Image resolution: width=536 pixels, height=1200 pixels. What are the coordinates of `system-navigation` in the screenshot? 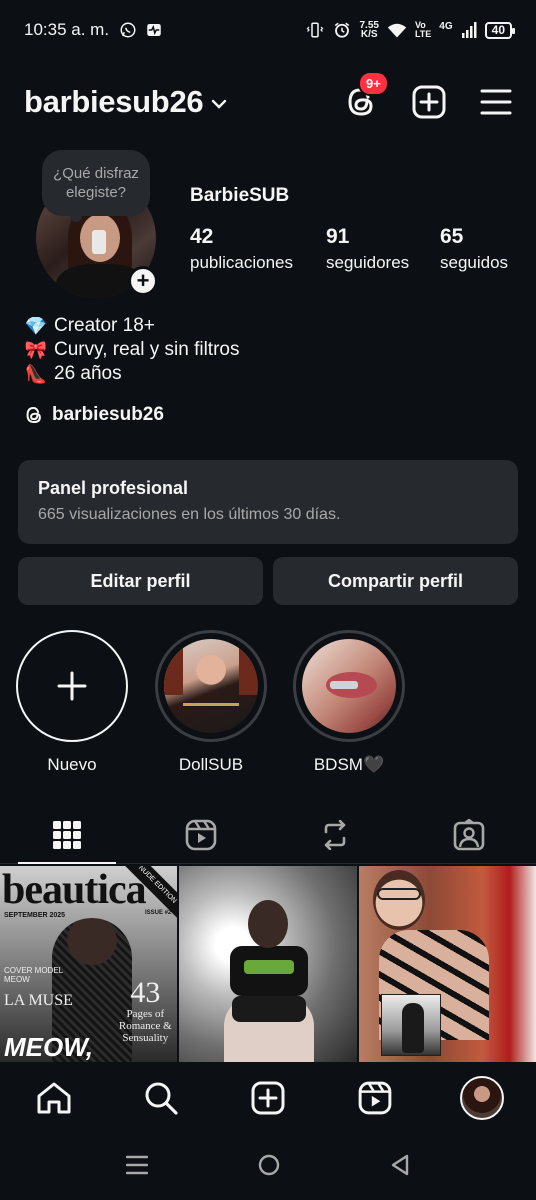 It's located at (268, 1165).